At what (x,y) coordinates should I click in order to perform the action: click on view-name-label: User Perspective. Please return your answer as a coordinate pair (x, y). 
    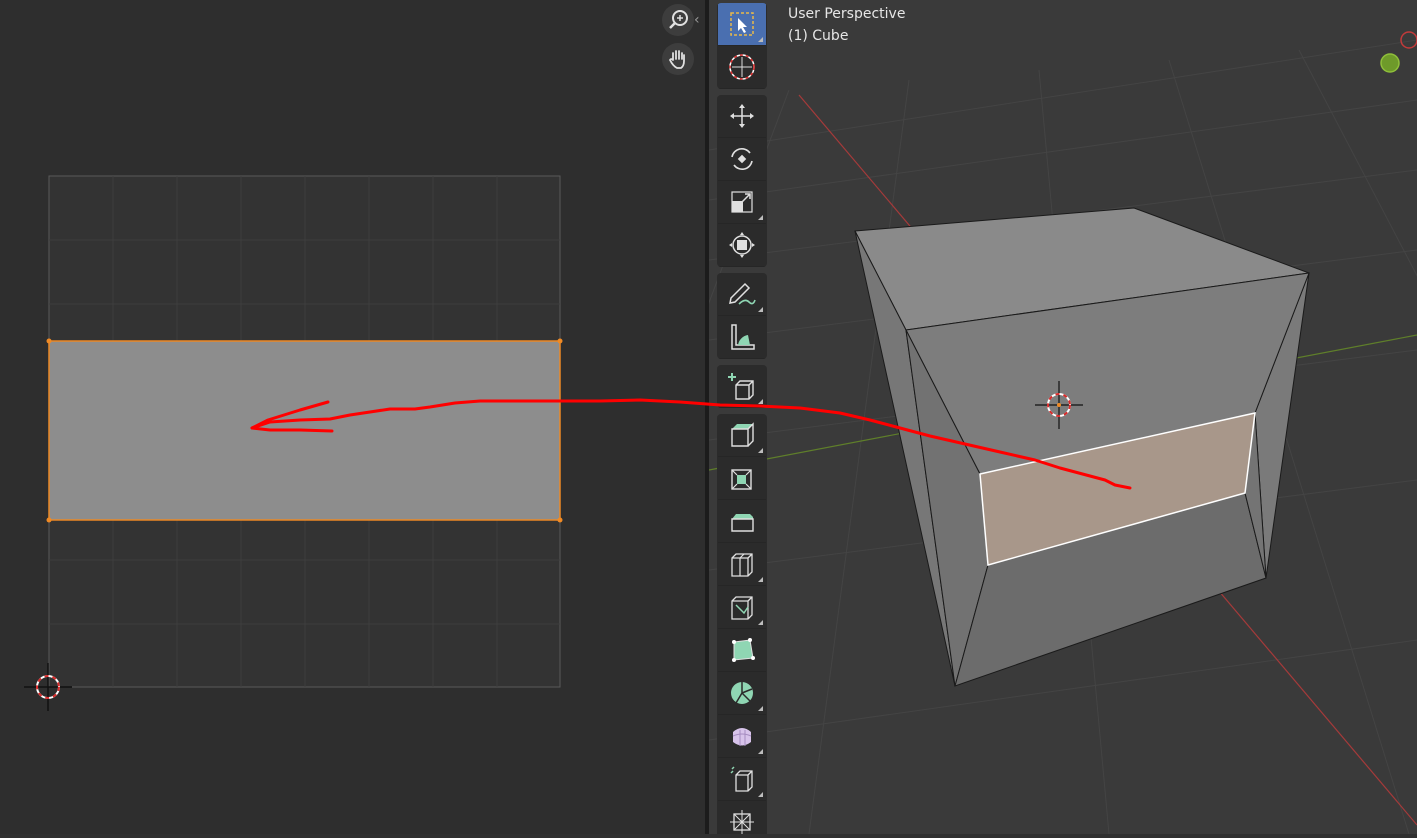
    Looking at the image, I should click on (847, 14).